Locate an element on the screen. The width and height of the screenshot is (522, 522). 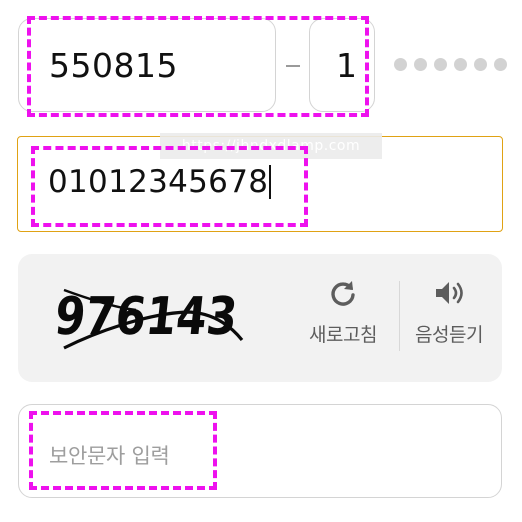
id-masked-dots is located at coordinates (450, 66).